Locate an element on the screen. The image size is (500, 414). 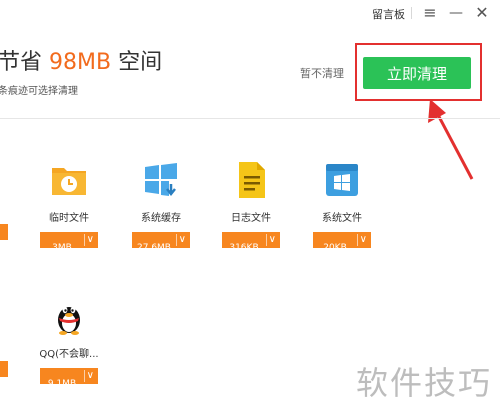
size-dropdown: 3MB ∨ is located at coordinates (69, 242).